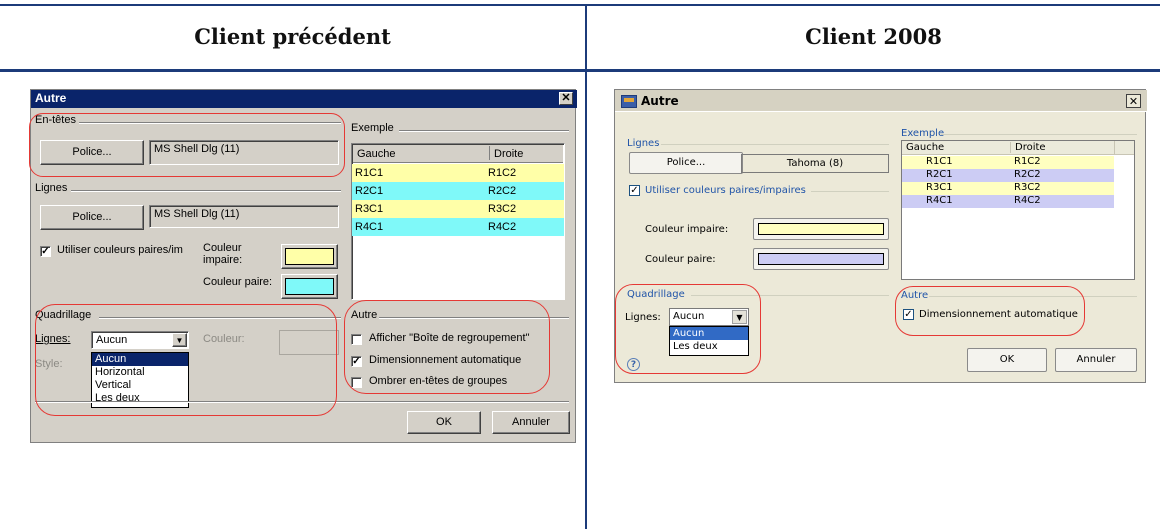  Describe the element at coordinates (586, 266) in the screenshot. I see `column-divider` at that location.